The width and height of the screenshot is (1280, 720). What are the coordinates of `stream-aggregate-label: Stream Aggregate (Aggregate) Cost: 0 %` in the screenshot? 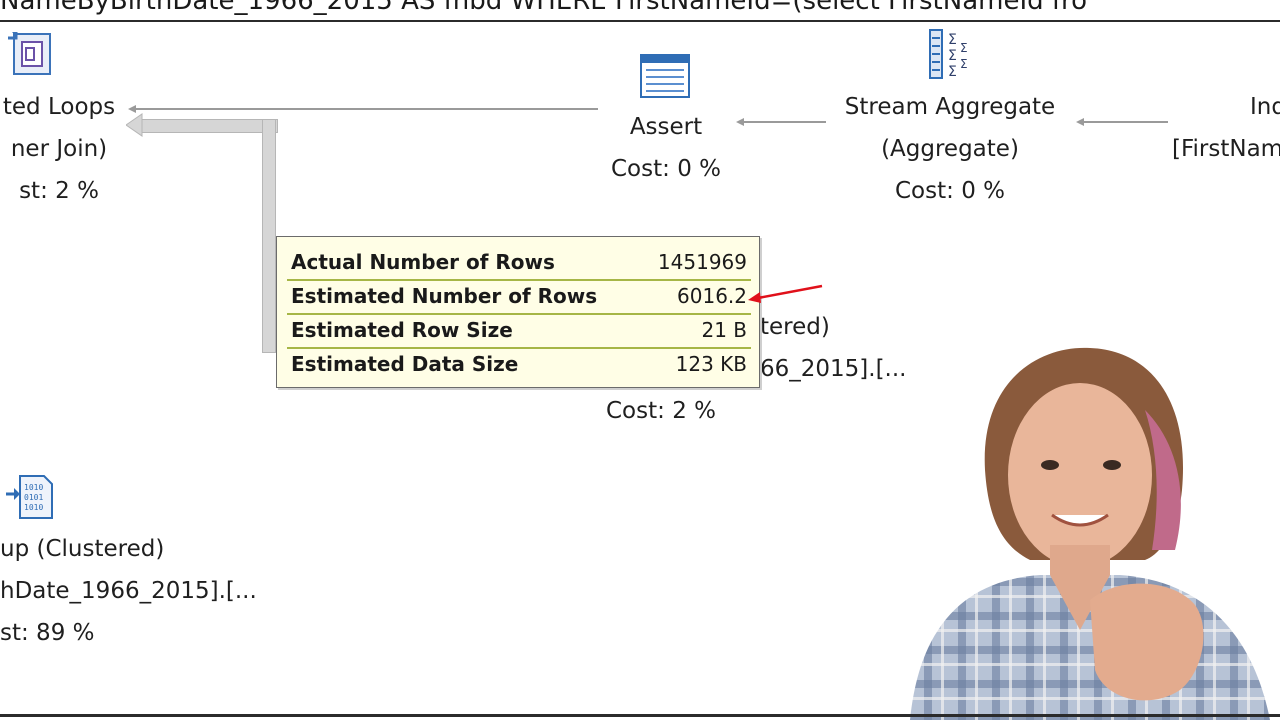 It's located at (950, 149).